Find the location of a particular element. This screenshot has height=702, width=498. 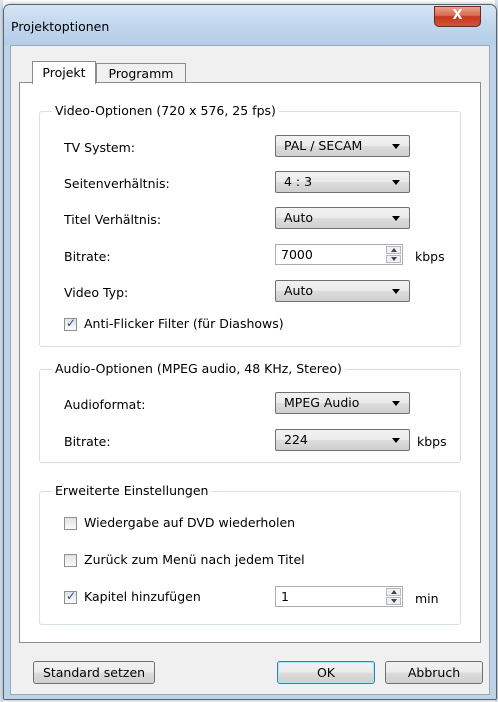

chapters-interval-stepper: 1 is located at coordinates (339, 596).